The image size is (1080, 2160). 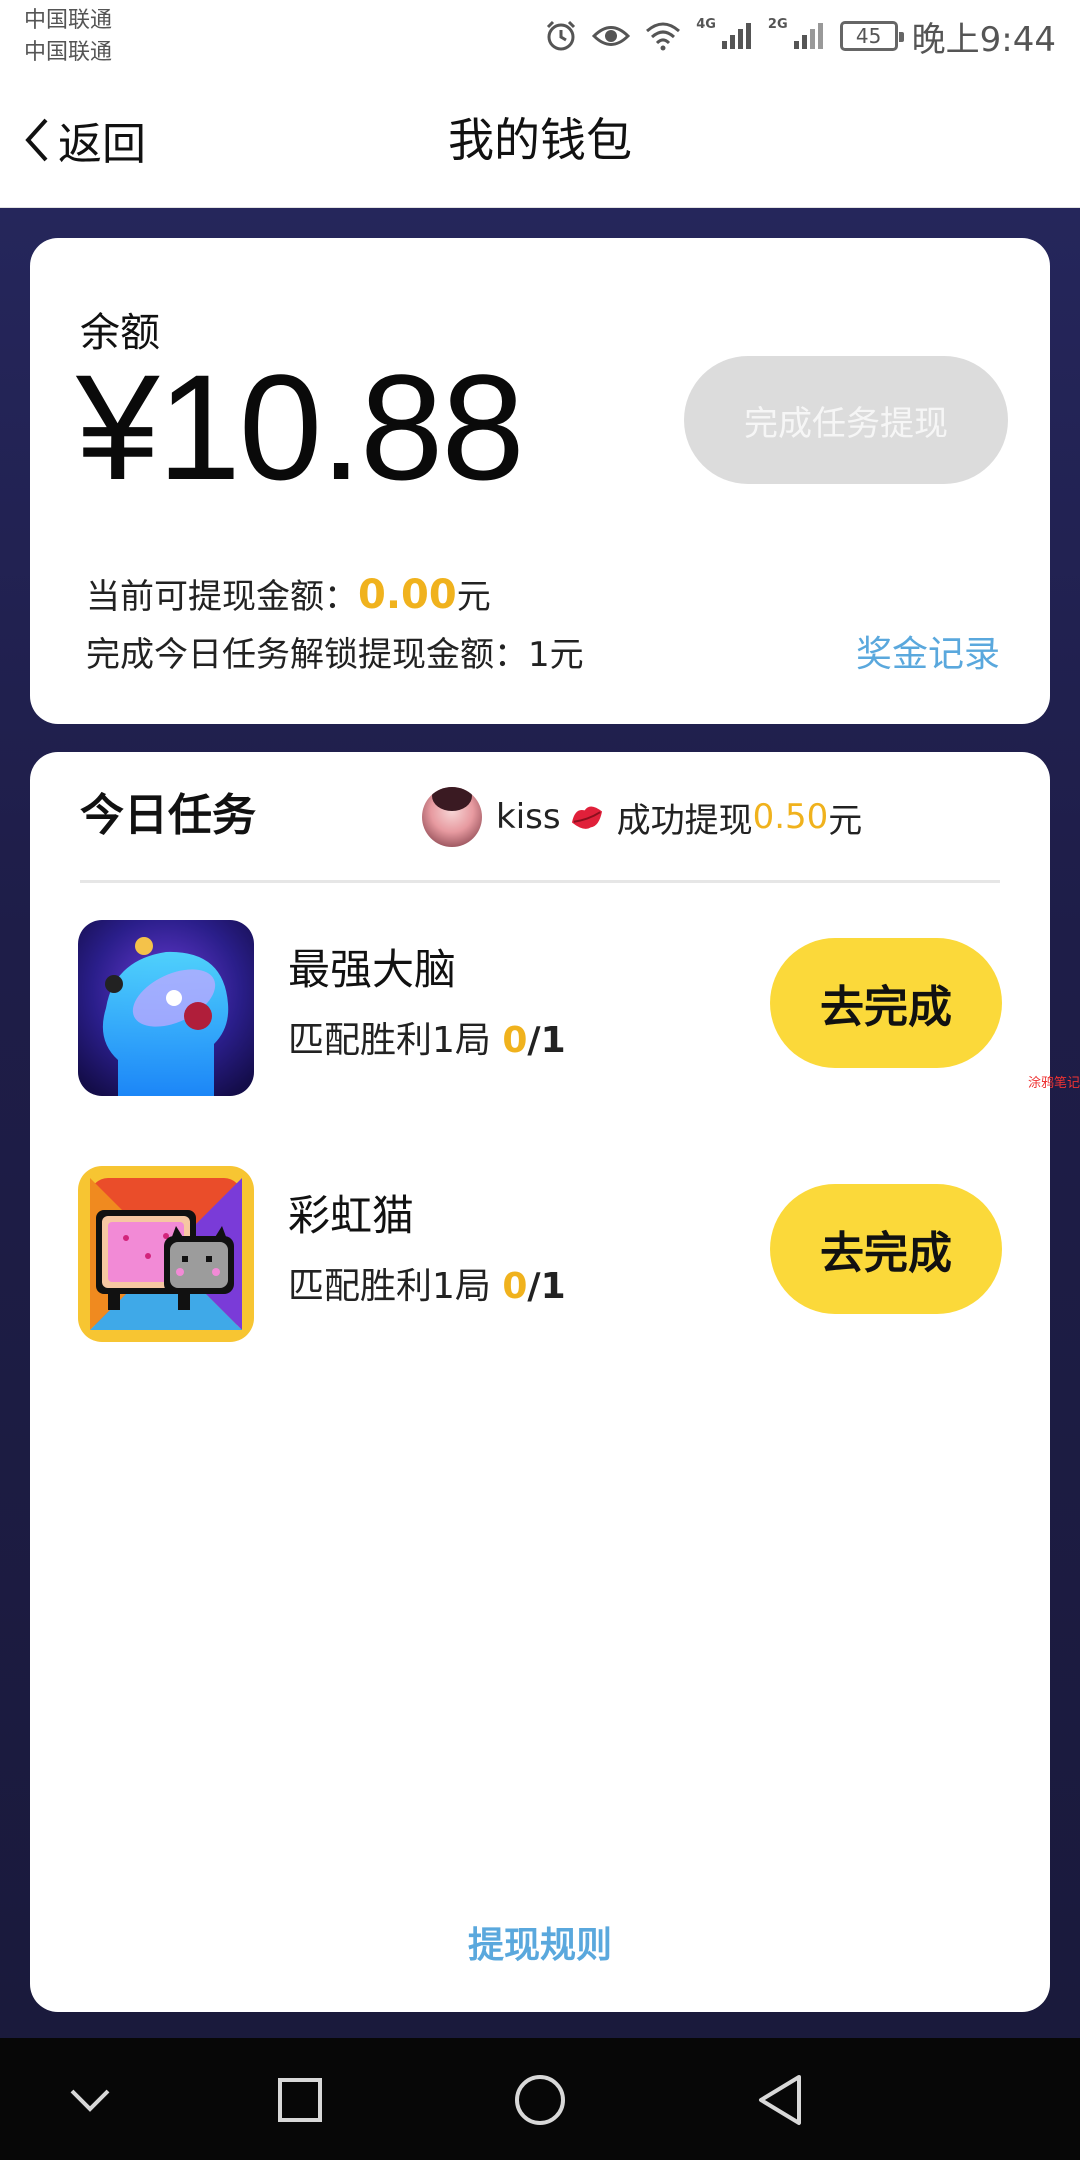 I want to click on ticker-user: kiss, so click(x=528, y=817).